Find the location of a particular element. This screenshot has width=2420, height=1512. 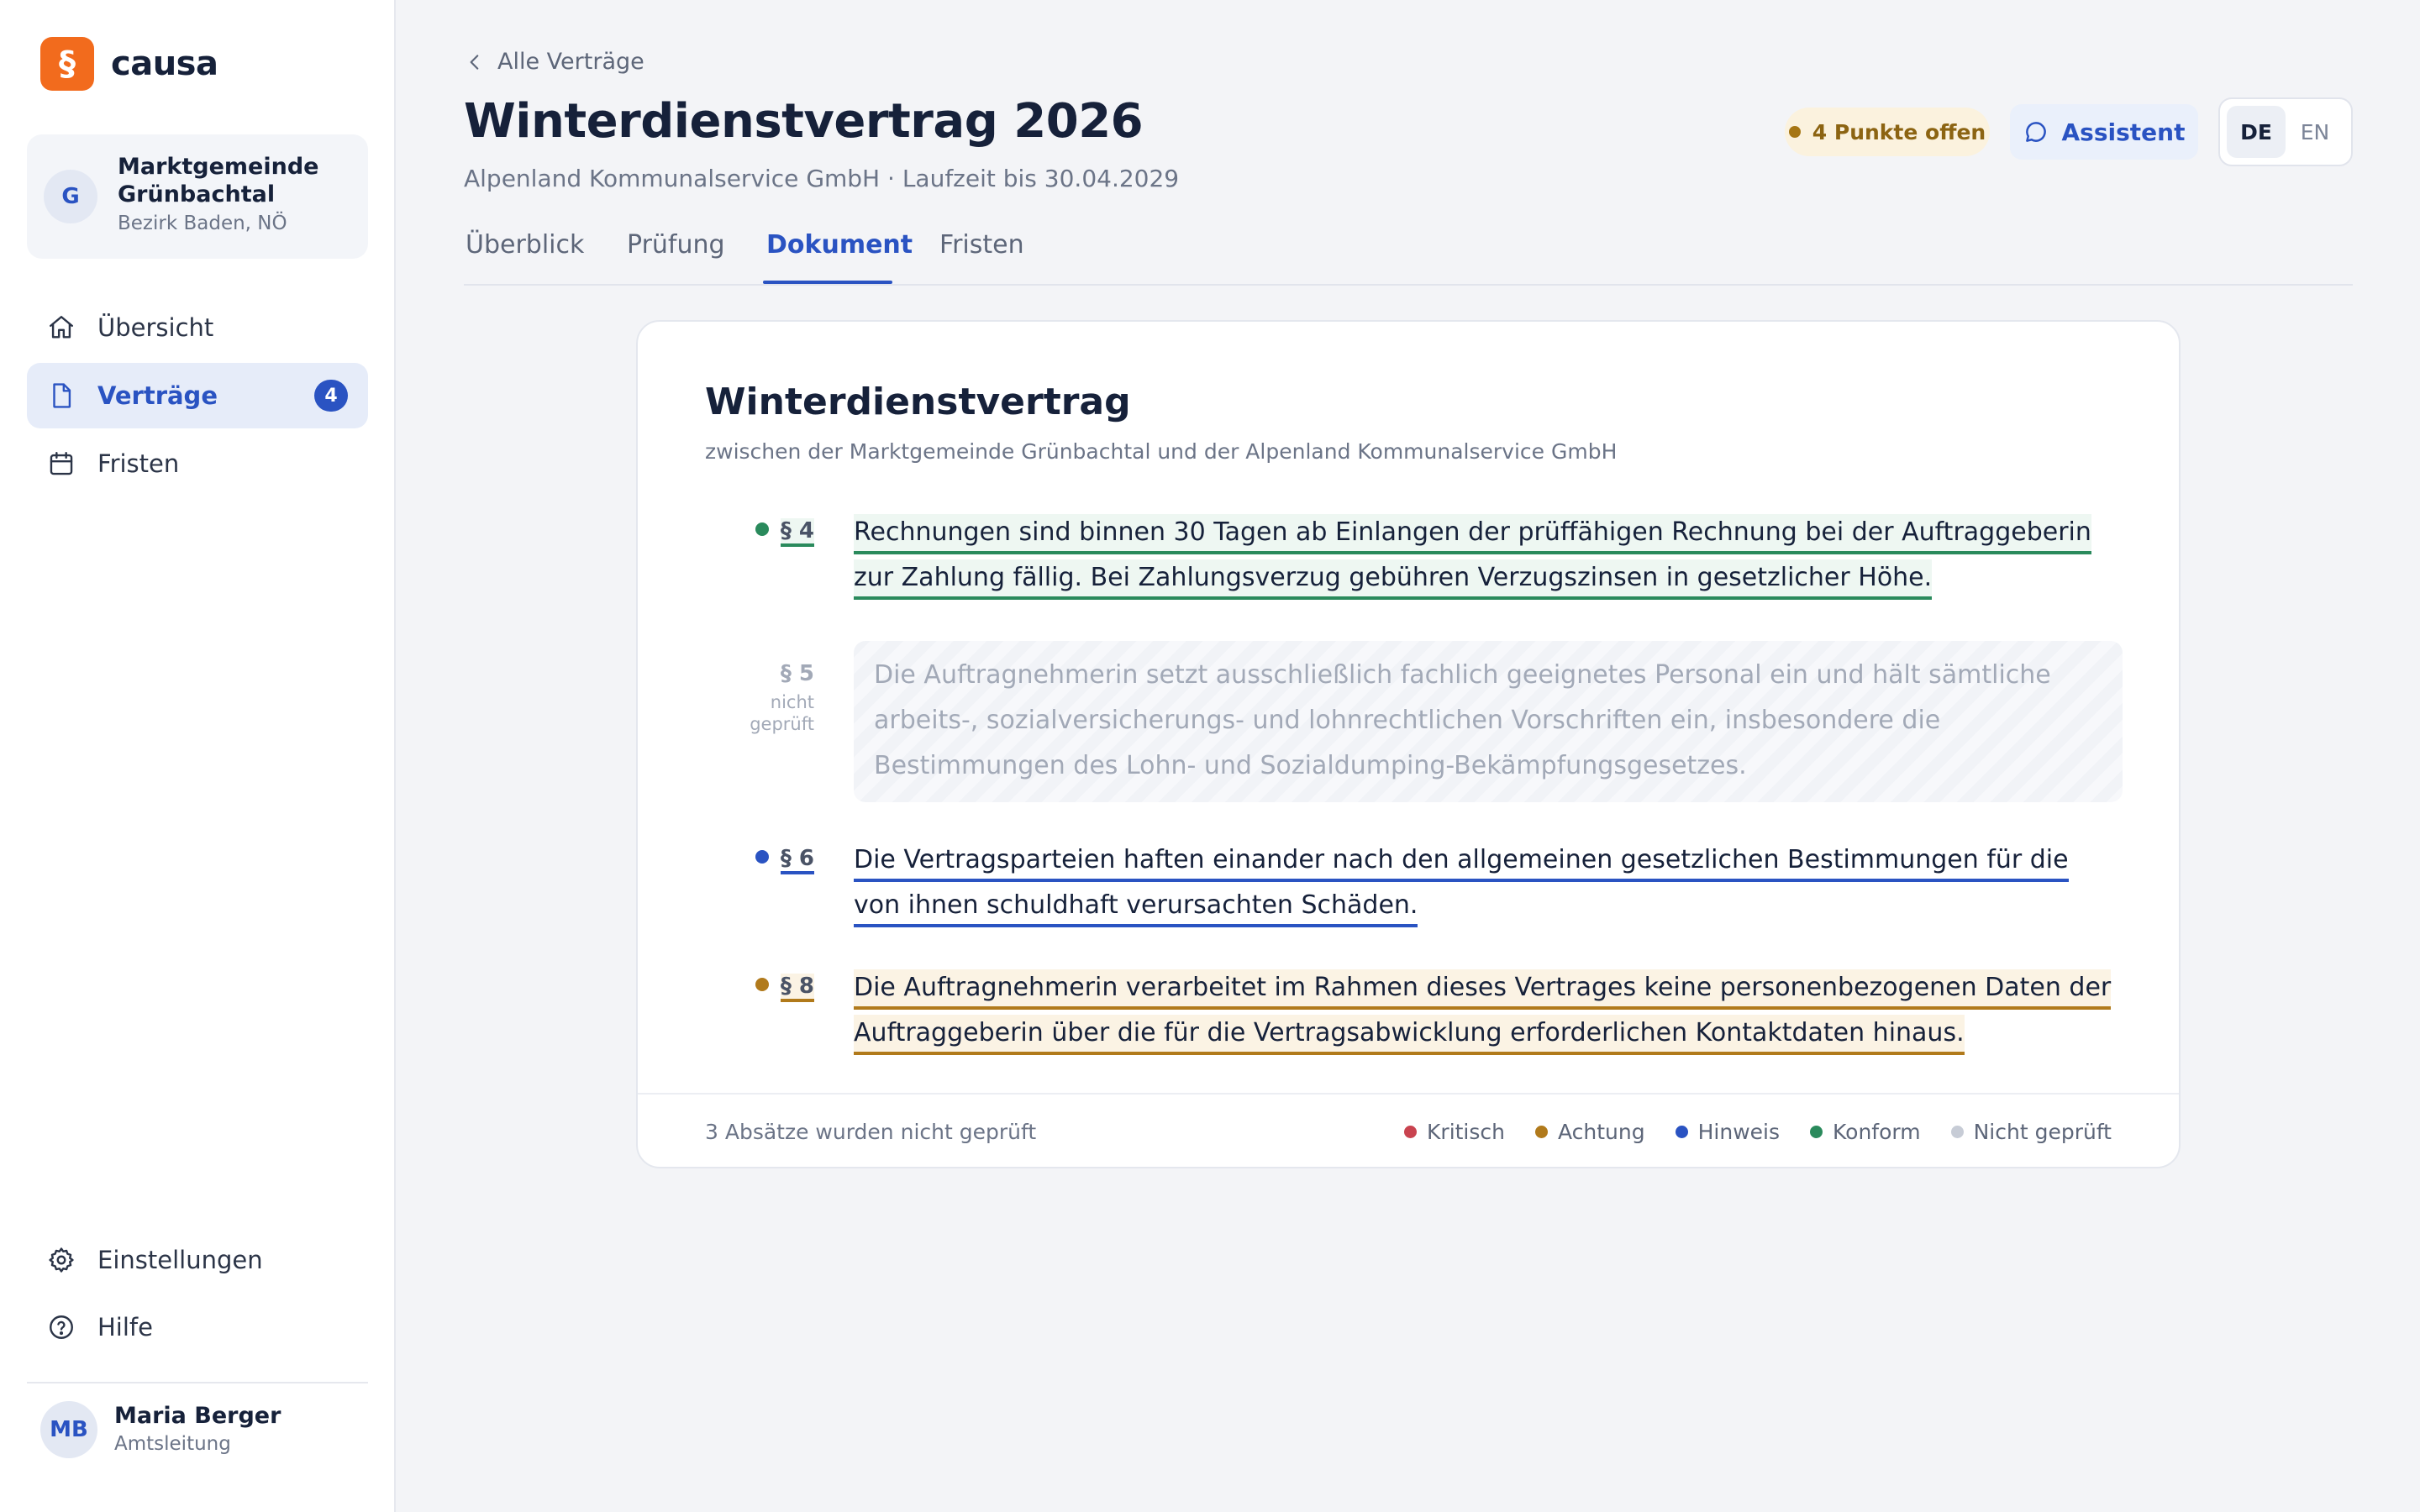

org-avatar: G is located at coordinates (70, 196).